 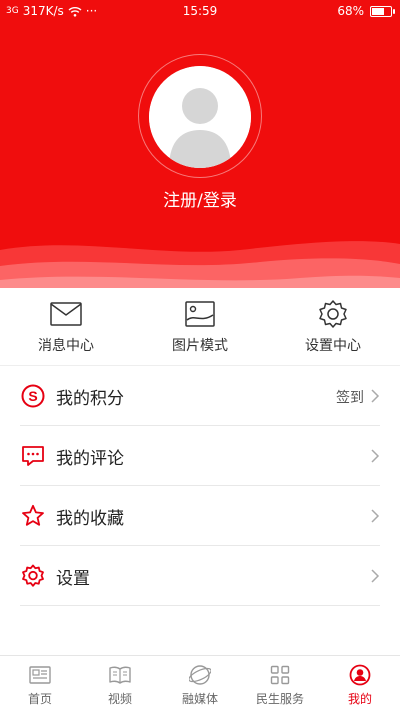 What do you see at coordinates (382, 11) in the screenshot?
I see `battery-icon` at bounding box center [382, 11].